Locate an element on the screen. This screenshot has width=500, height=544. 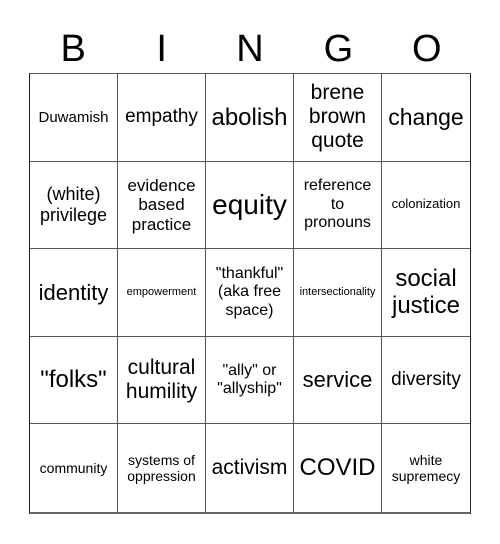
header-letter-i: I is located at coordinates (161, 49).